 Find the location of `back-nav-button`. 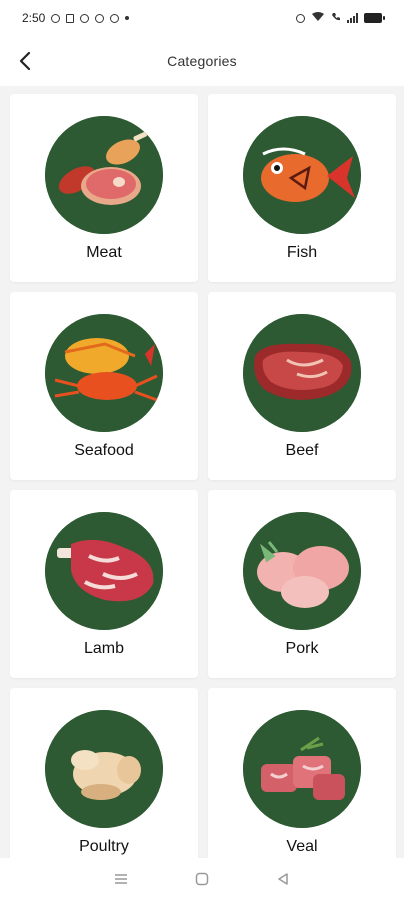

back-nav-button is located at coordinates (283, 879).